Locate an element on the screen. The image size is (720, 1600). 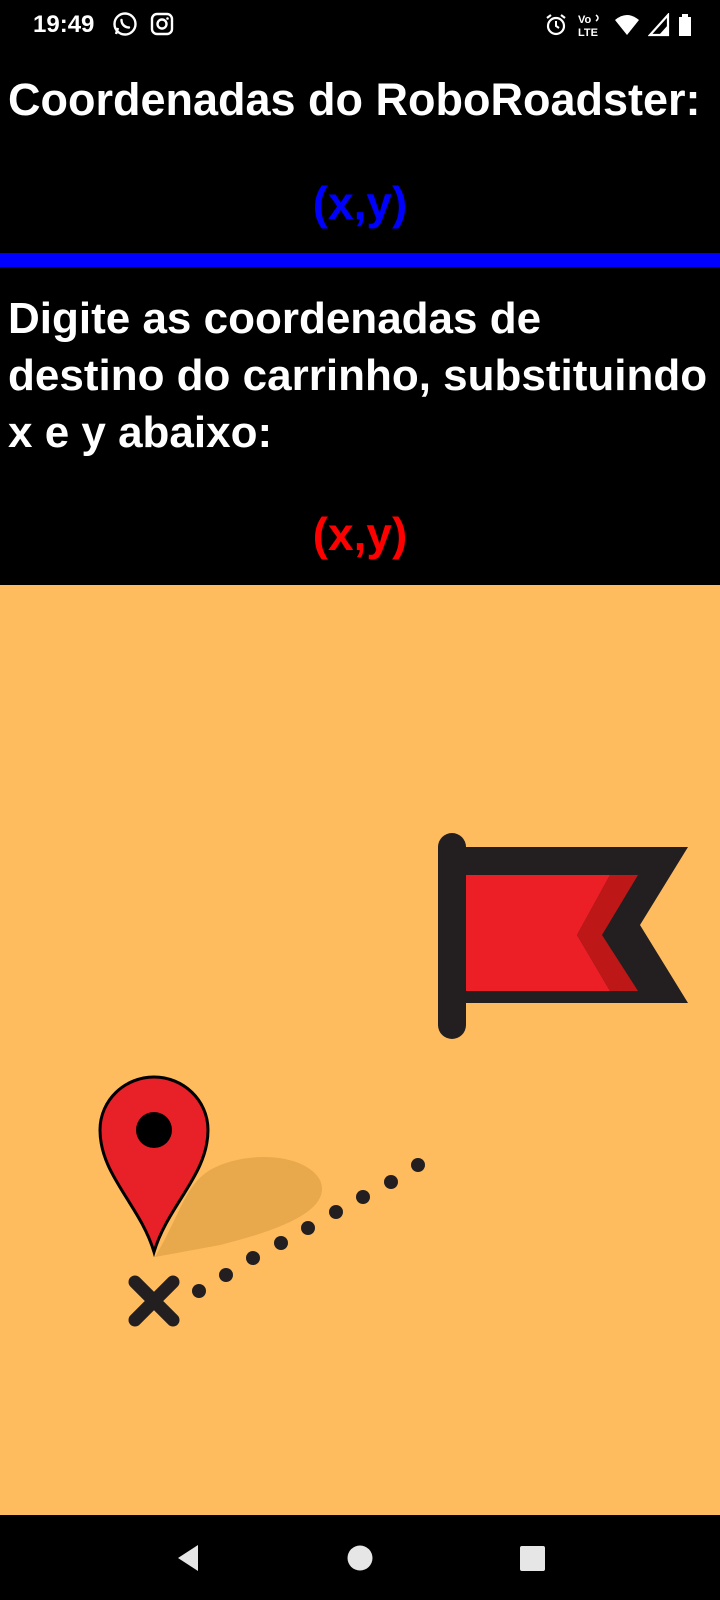
navigation-bar is located at coordinates (360, 1557).